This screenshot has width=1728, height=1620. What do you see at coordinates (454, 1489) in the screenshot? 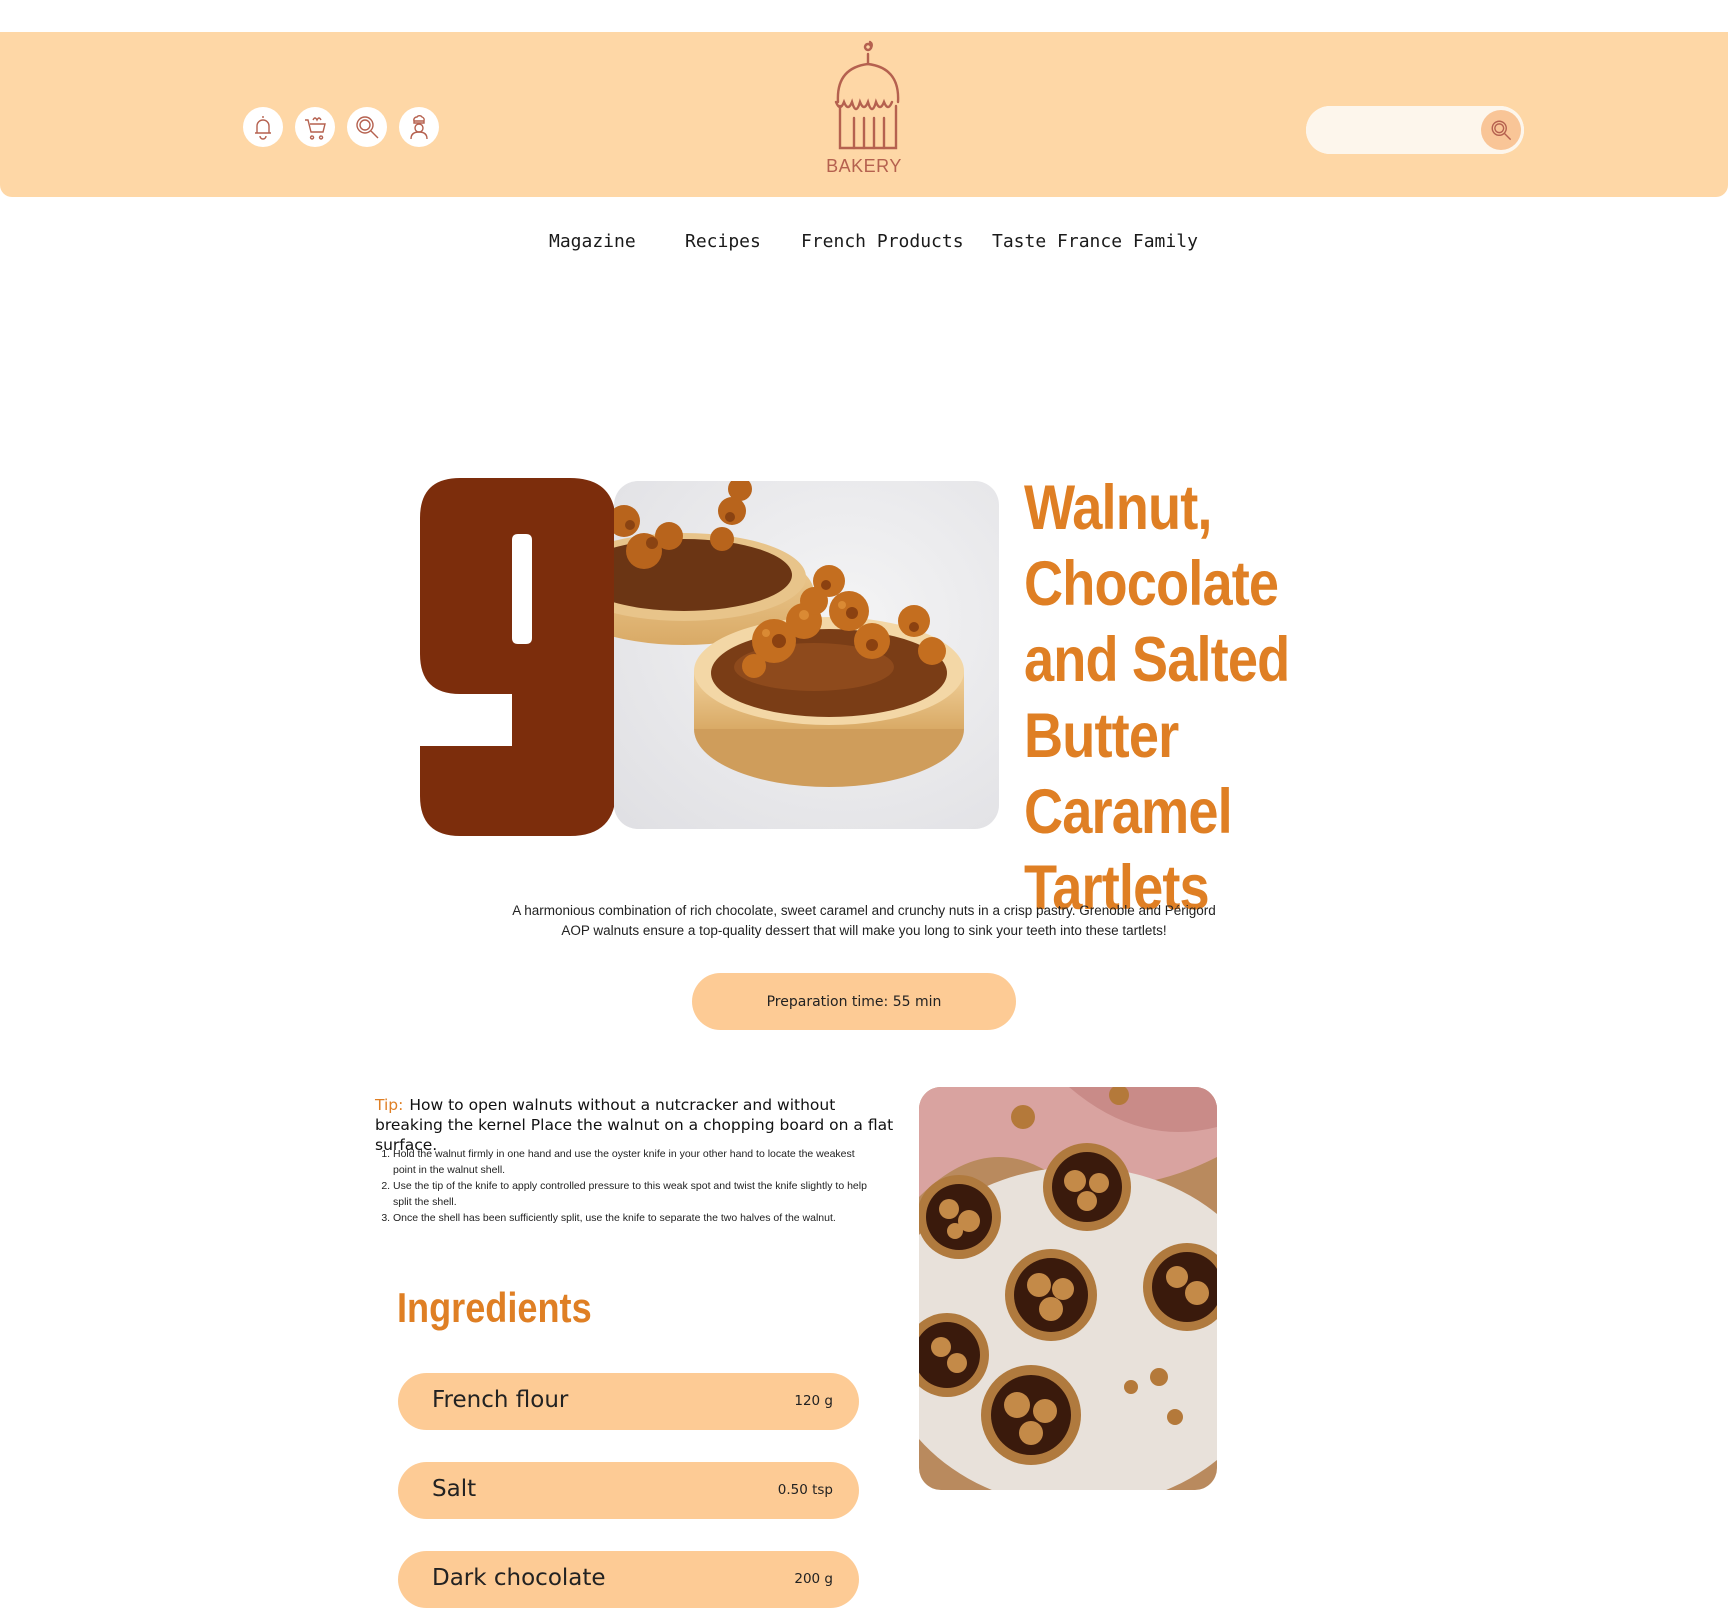
I see `ingredient-name: Salt` at bounding box center [454, 1489].